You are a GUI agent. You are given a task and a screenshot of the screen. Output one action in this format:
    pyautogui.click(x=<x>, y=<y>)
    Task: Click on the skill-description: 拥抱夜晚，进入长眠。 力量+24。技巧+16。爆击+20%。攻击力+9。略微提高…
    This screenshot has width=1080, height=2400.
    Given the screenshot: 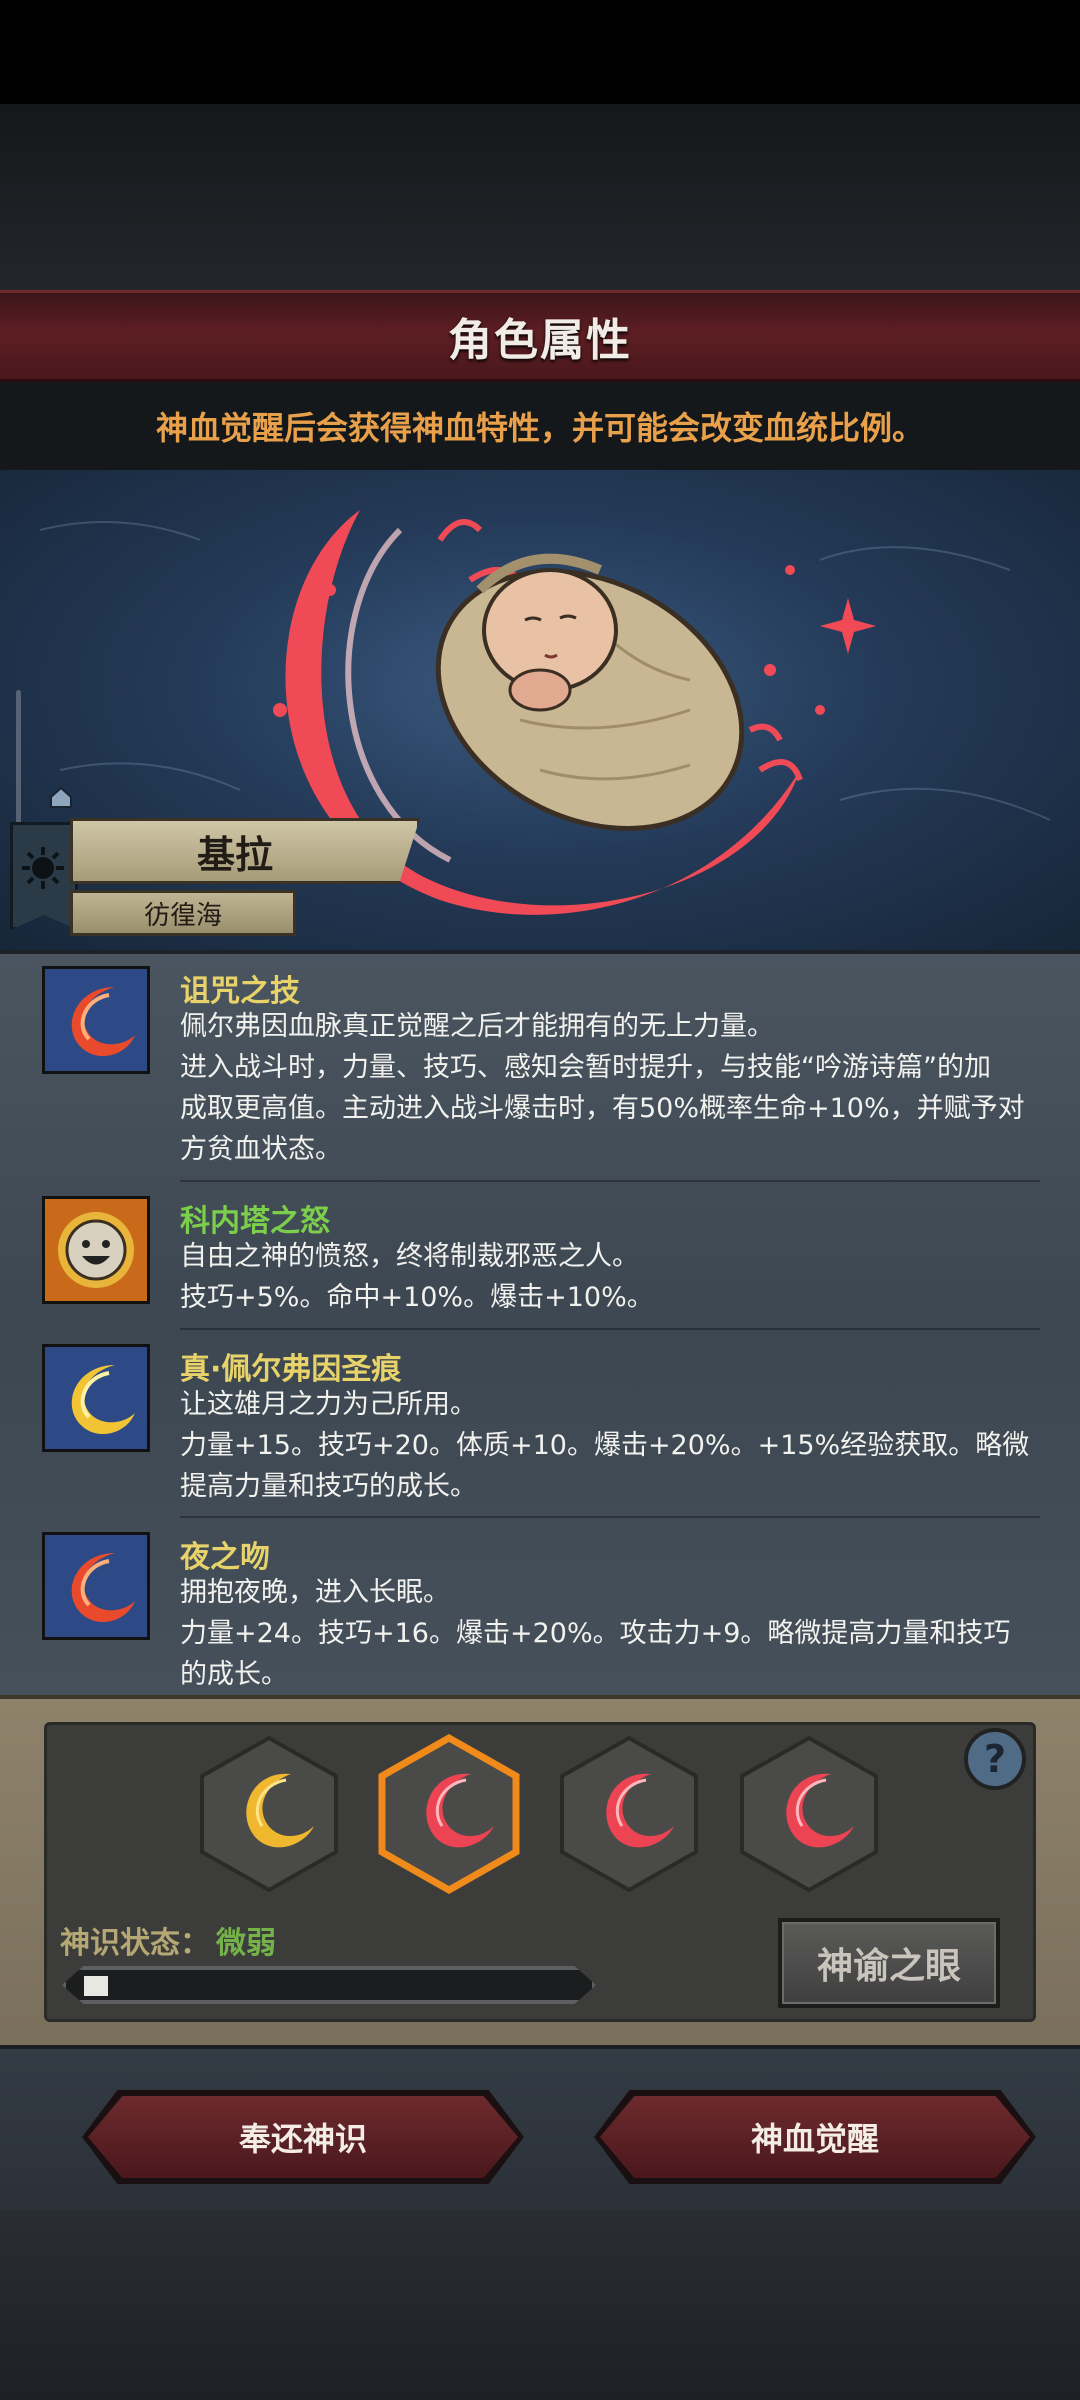 What is the action you would take?
    pyautogui.click(x=610, y=1633)
    